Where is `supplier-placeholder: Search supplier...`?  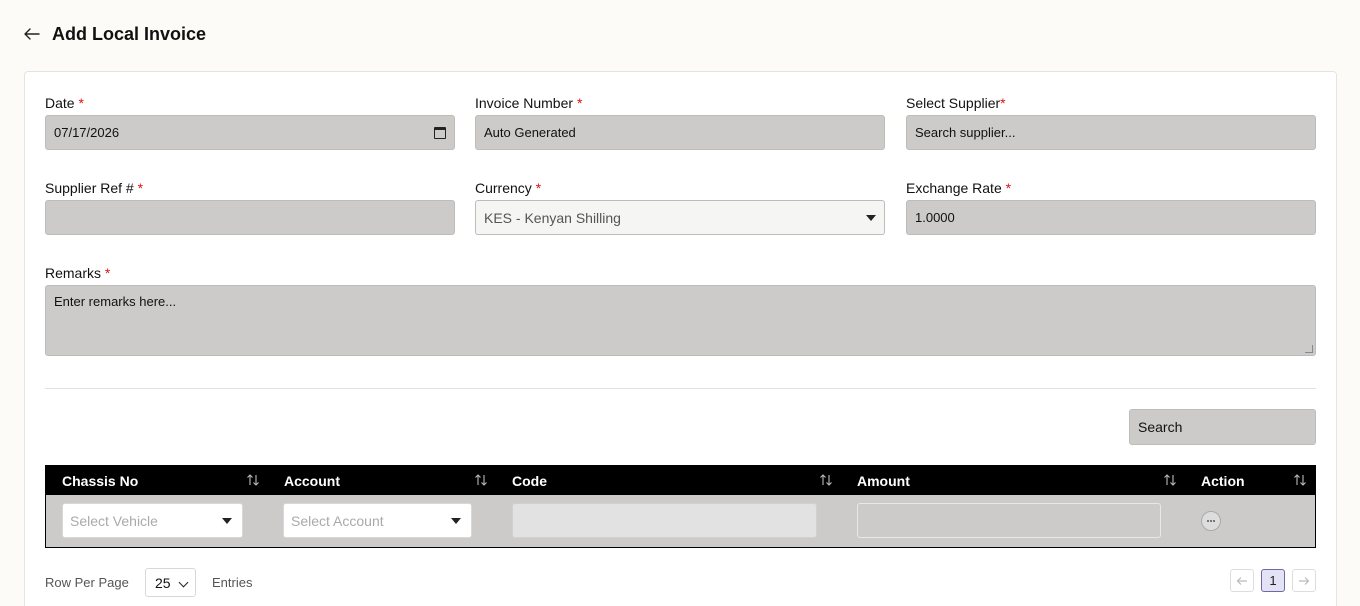
supplier-placeholder: Search supplier... is located at coordinates (965, 132).